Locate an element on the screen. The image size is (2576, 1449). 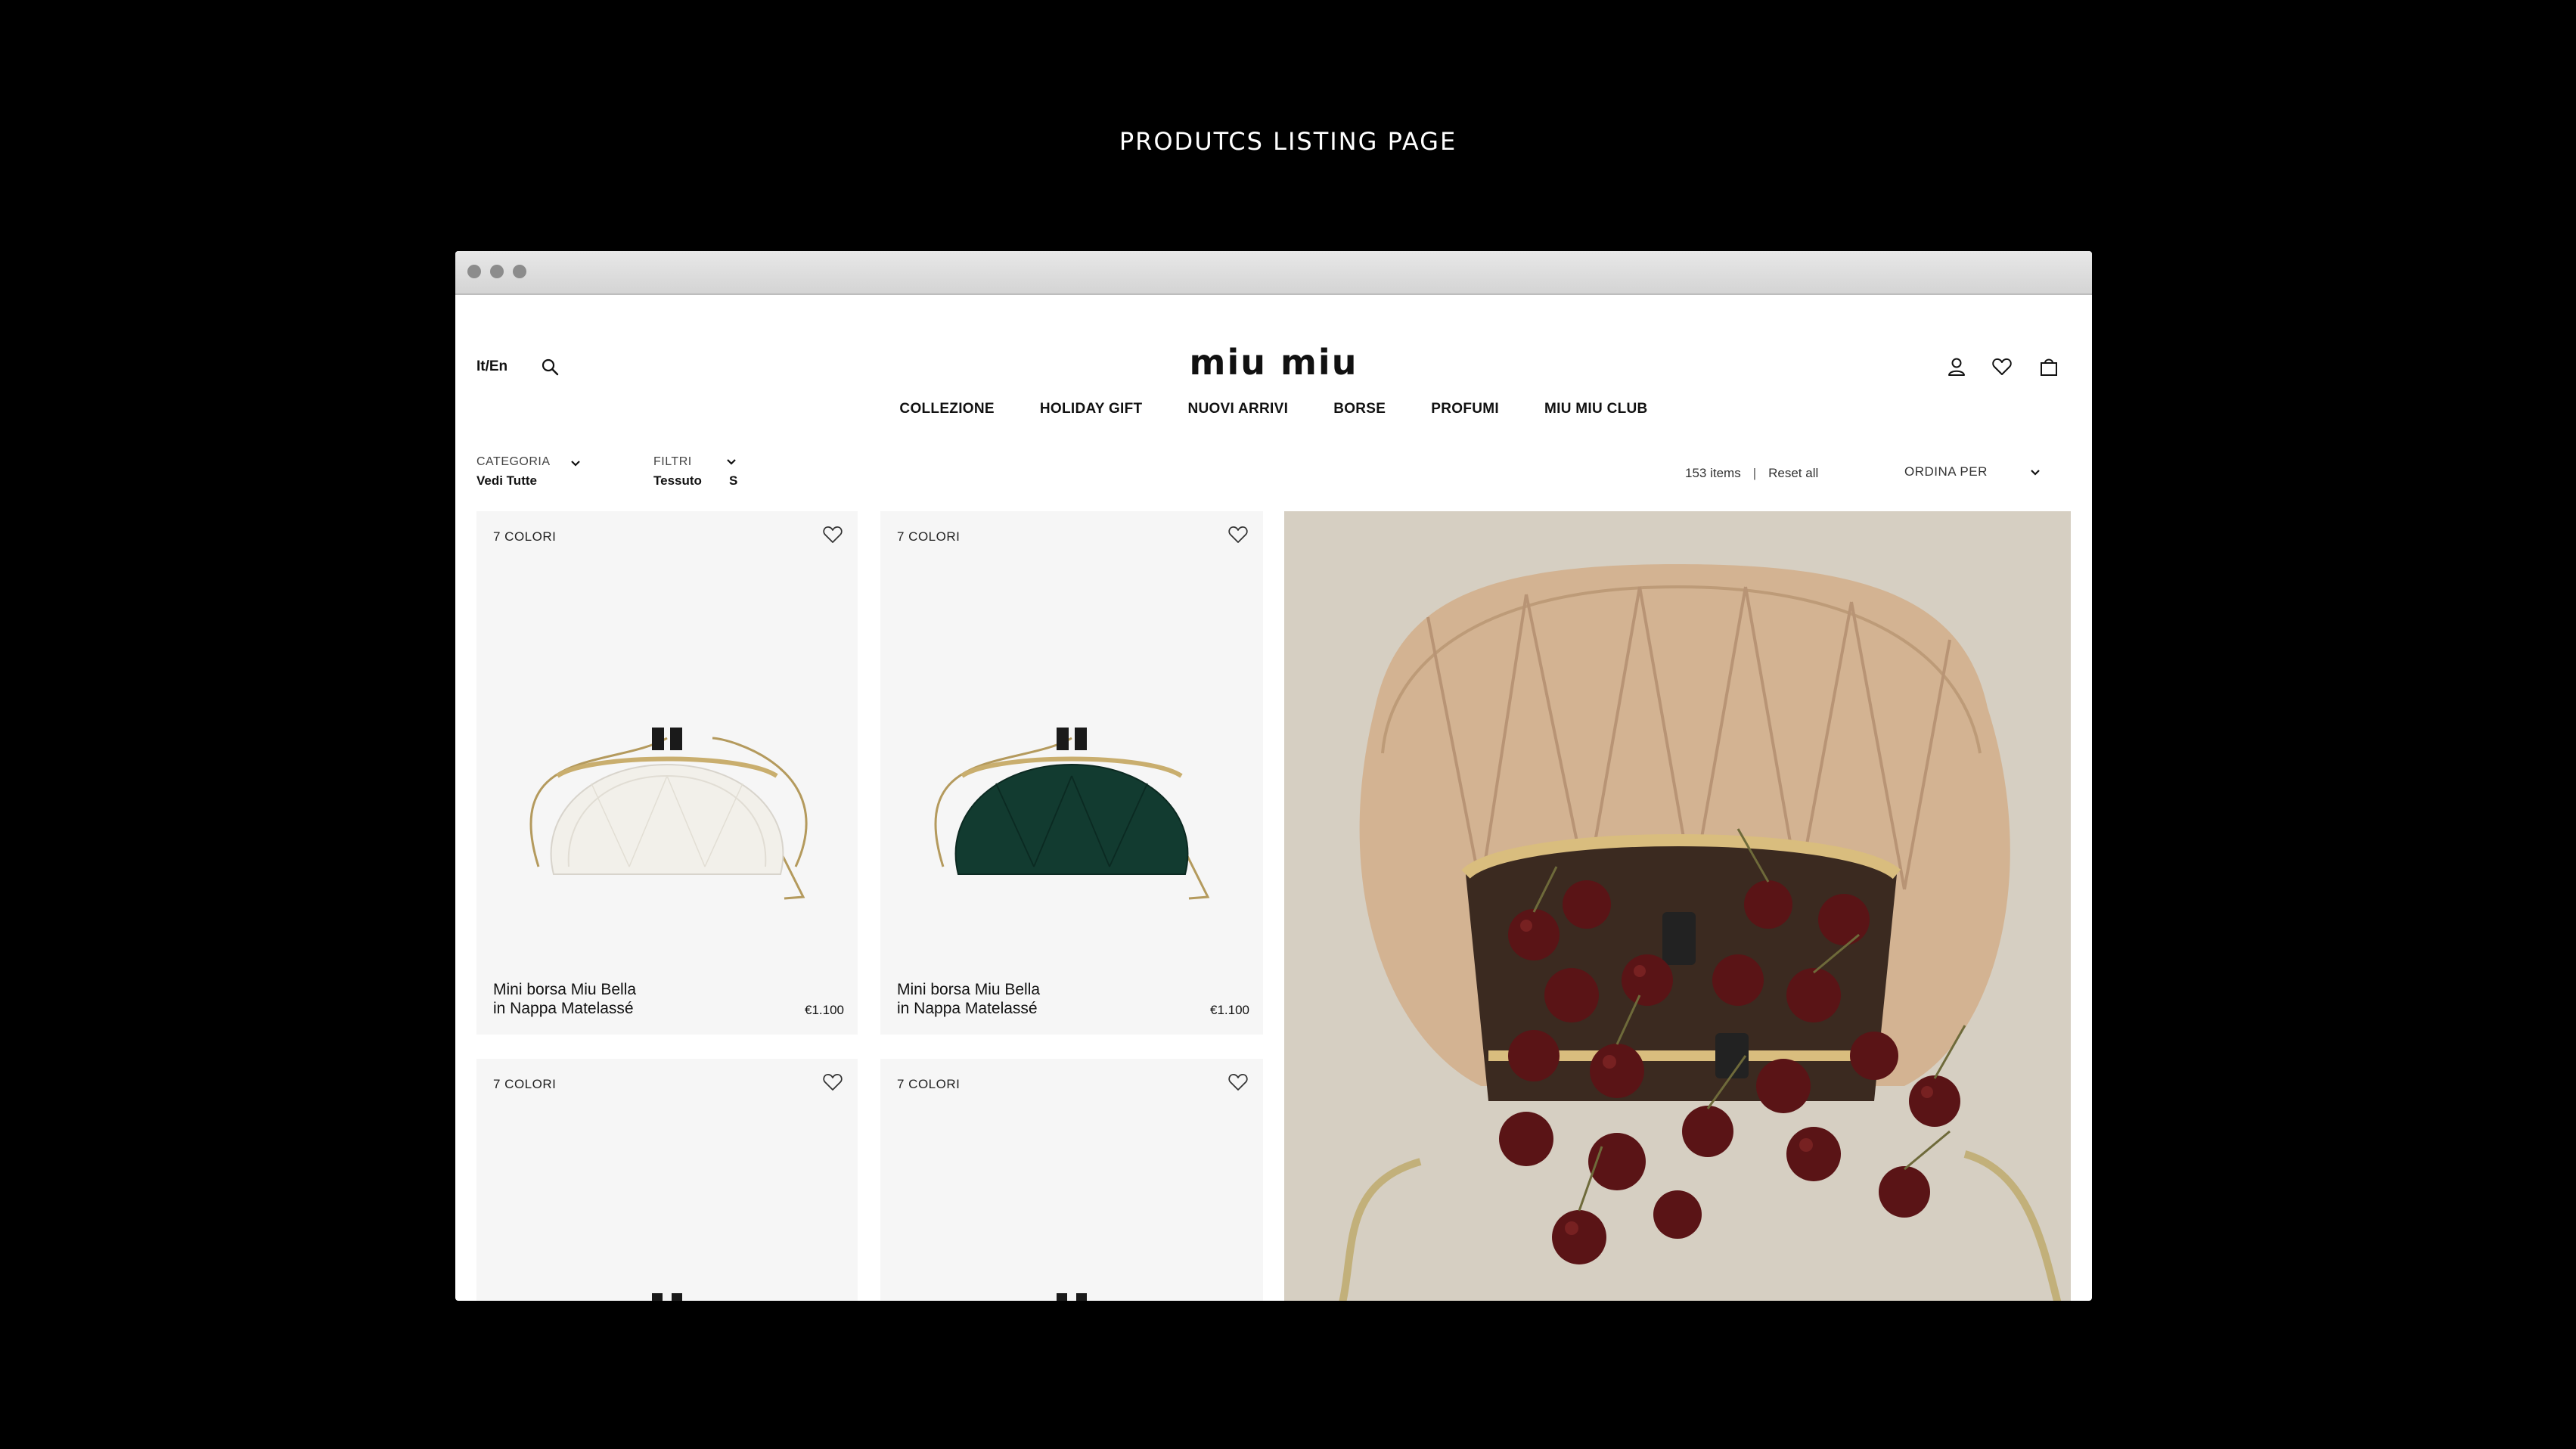
category-label: CATEGORIA is located at coordinates (513, 461).